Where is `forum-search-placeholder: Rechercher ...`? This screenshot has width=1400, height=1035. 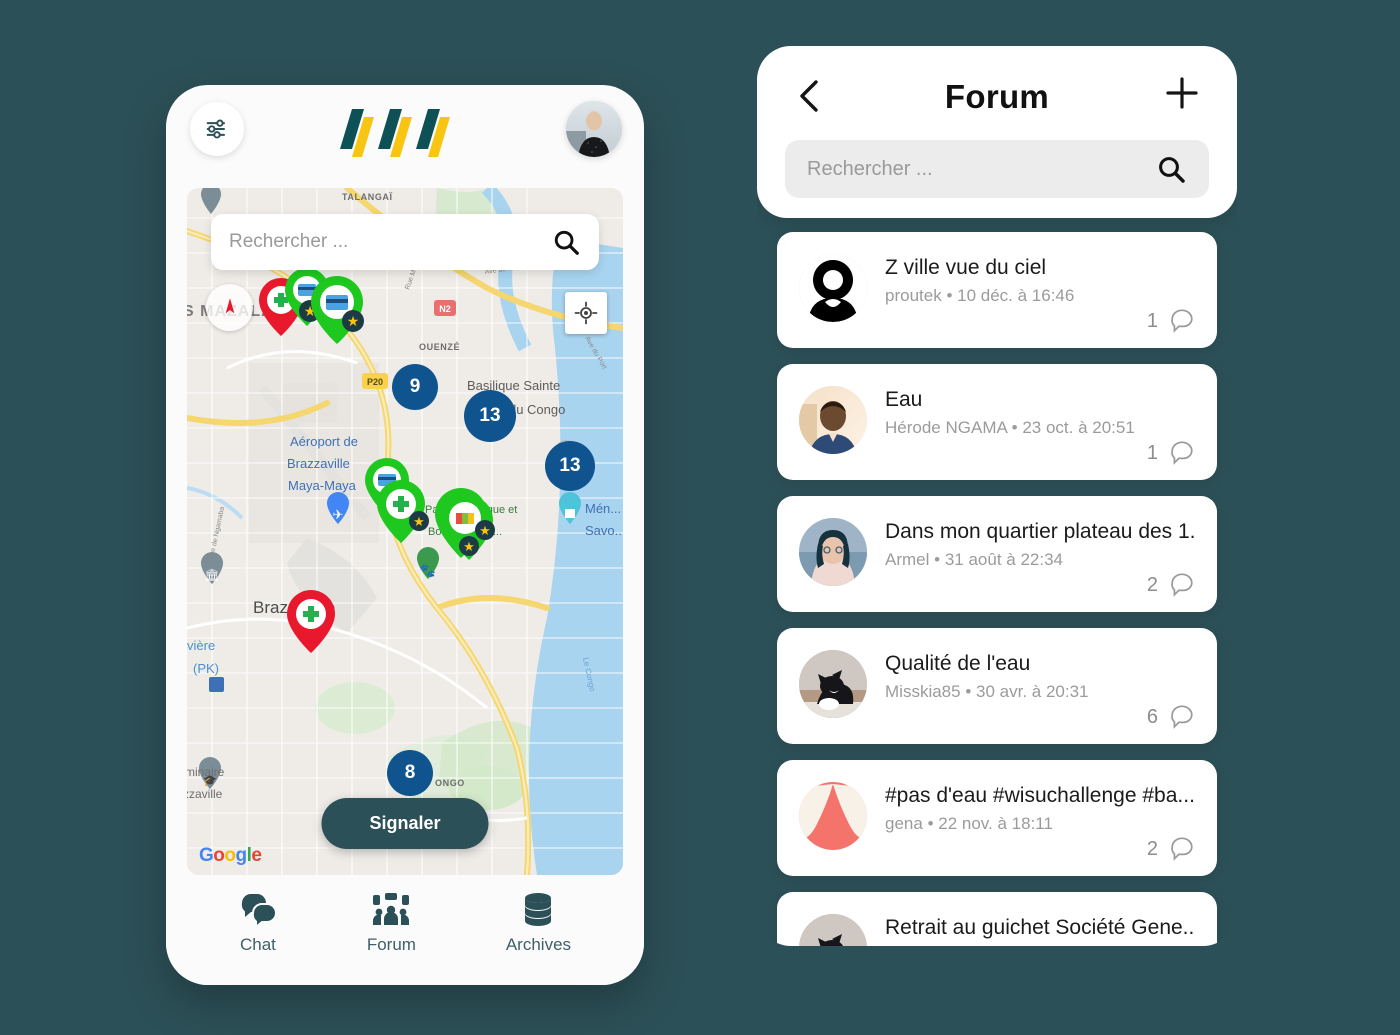
forum-search-placeholder: Rechercher ... is located at coordinates (981, 169).